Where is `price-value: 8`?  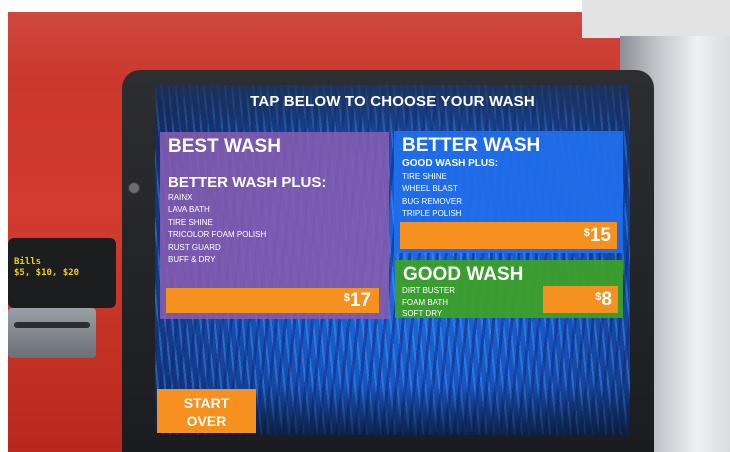
price-value: 8 is located at coordinates (606, 299).